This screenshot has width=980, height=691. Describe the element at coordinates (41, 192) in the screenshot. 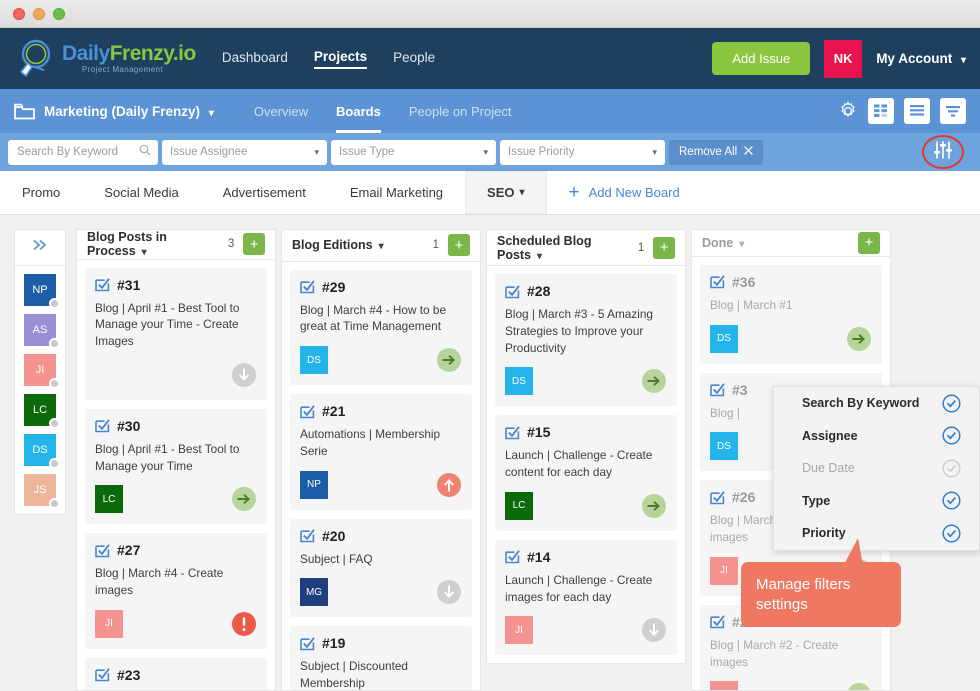

I see `board-tab-promo: Promo` at that location.